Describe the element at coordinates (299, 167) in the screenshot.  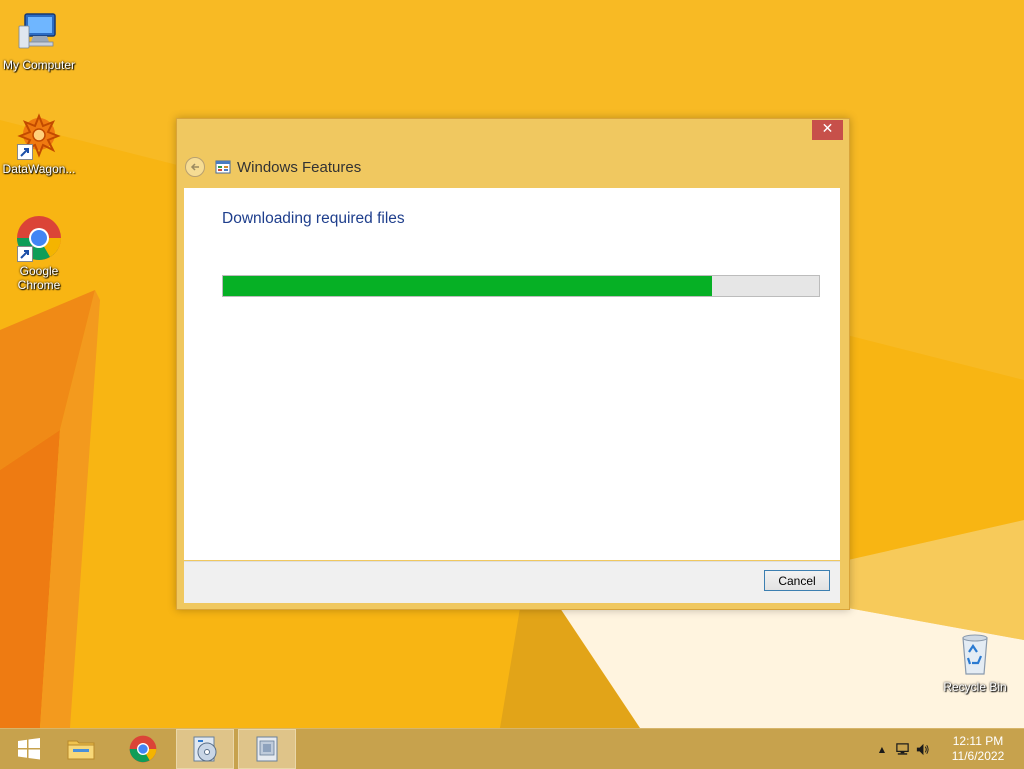
I see `dialog-title: Windows Features` at that location.